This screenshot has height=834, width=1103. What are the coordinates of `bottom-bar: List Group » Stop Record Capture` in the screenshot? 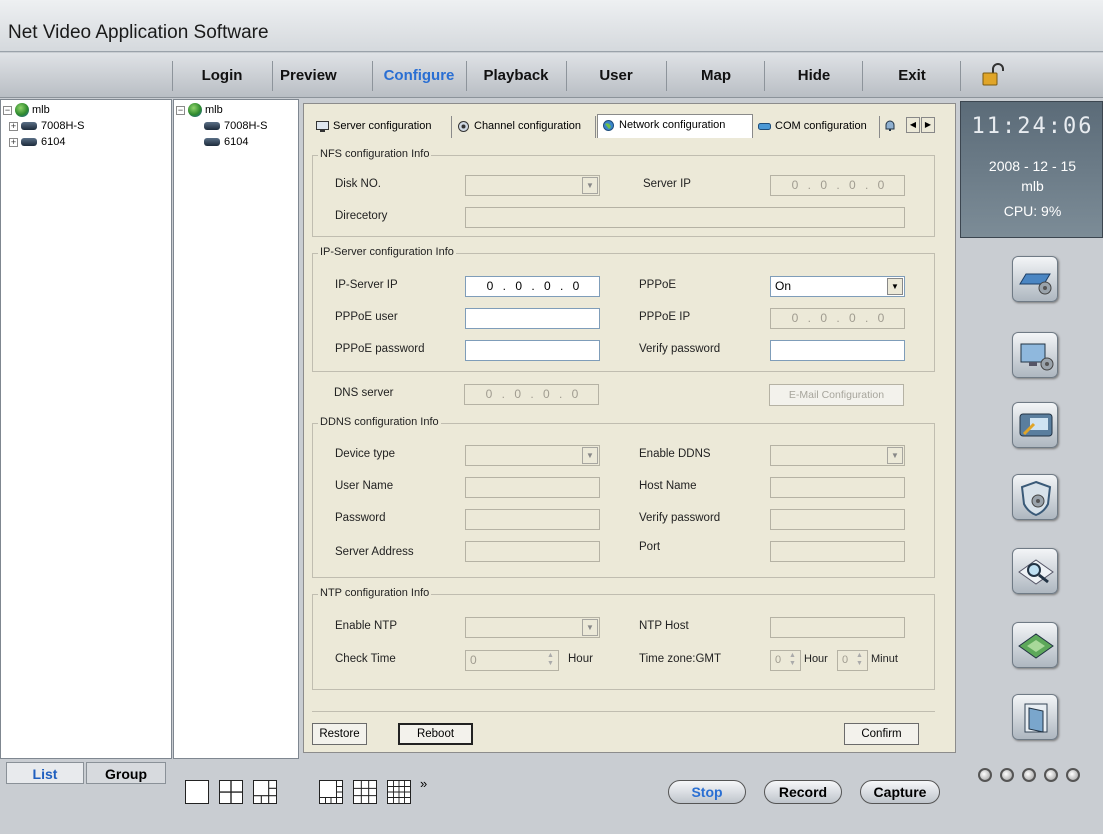 It's located at (551, 797).